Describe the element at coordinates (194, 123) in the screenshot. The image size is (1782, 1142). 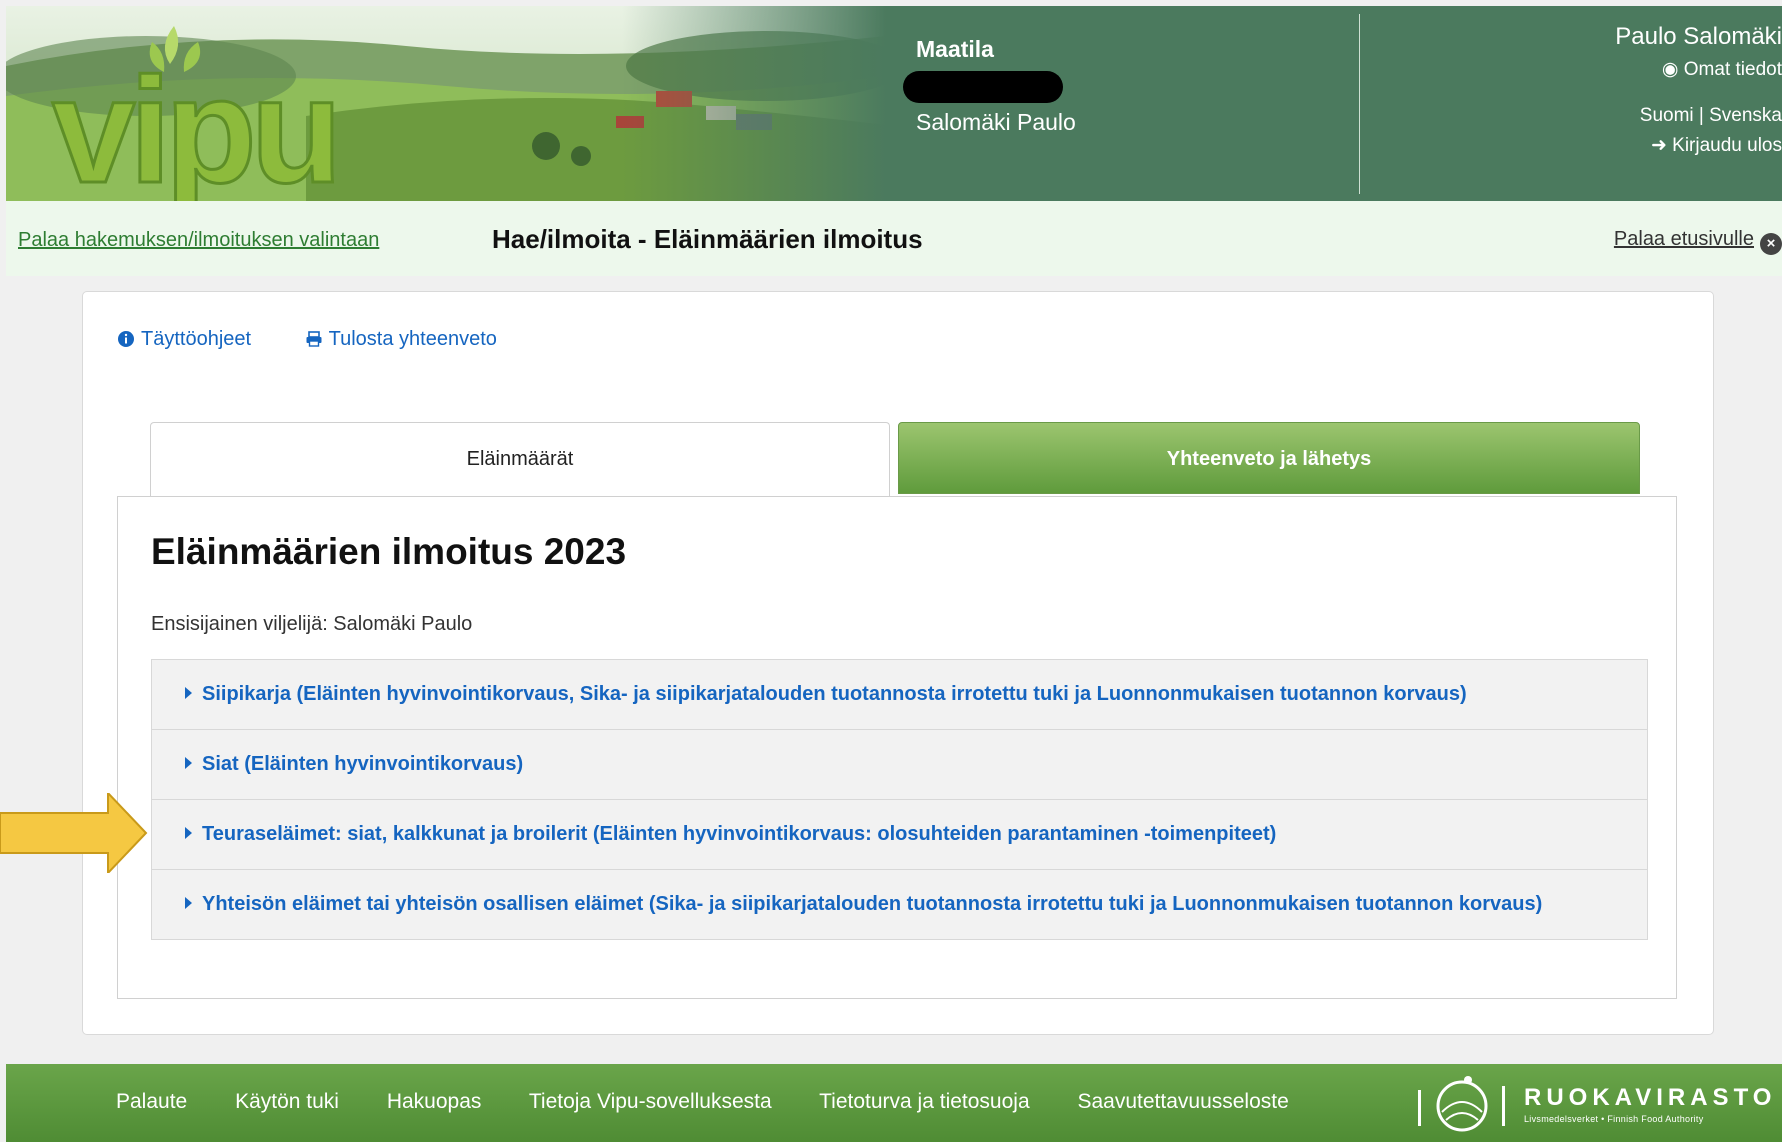
I see `svg-text: vipu` at that location.